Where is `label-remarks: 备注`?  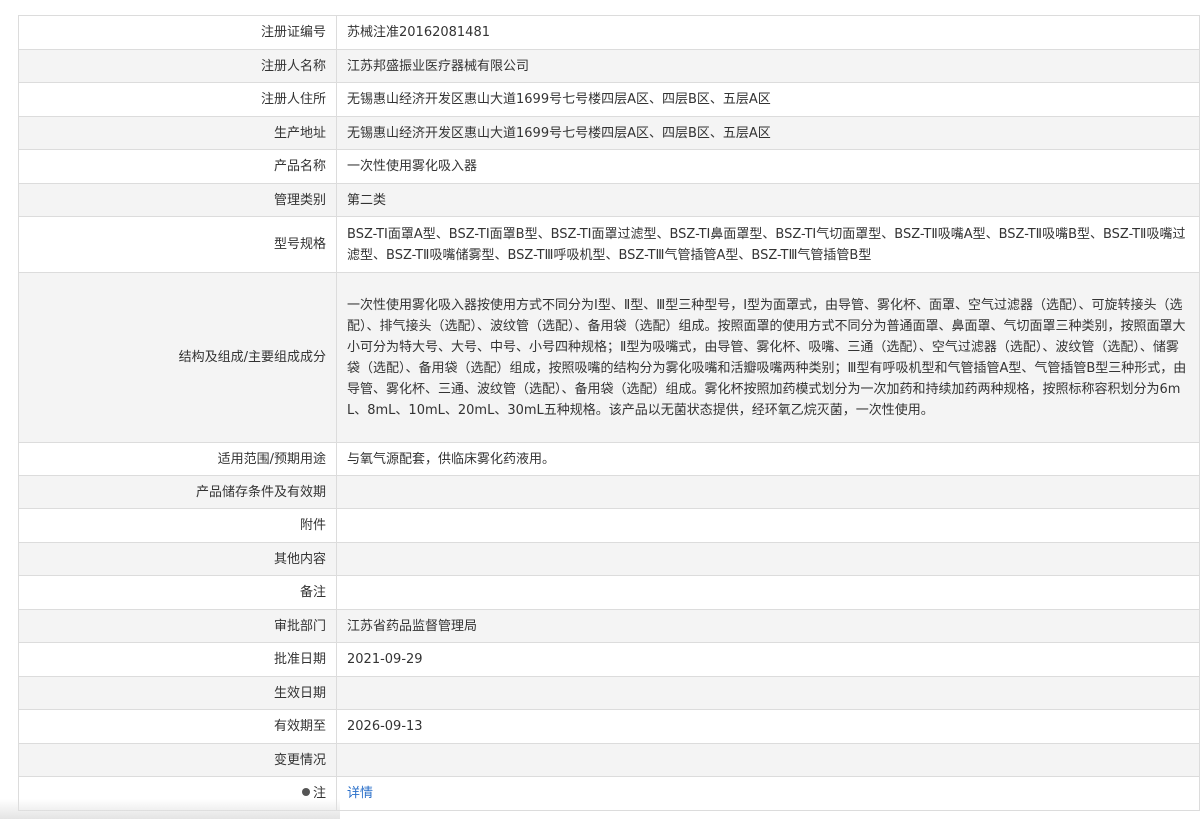
label-remarks: 备注 is located at coordinates (177, 592).